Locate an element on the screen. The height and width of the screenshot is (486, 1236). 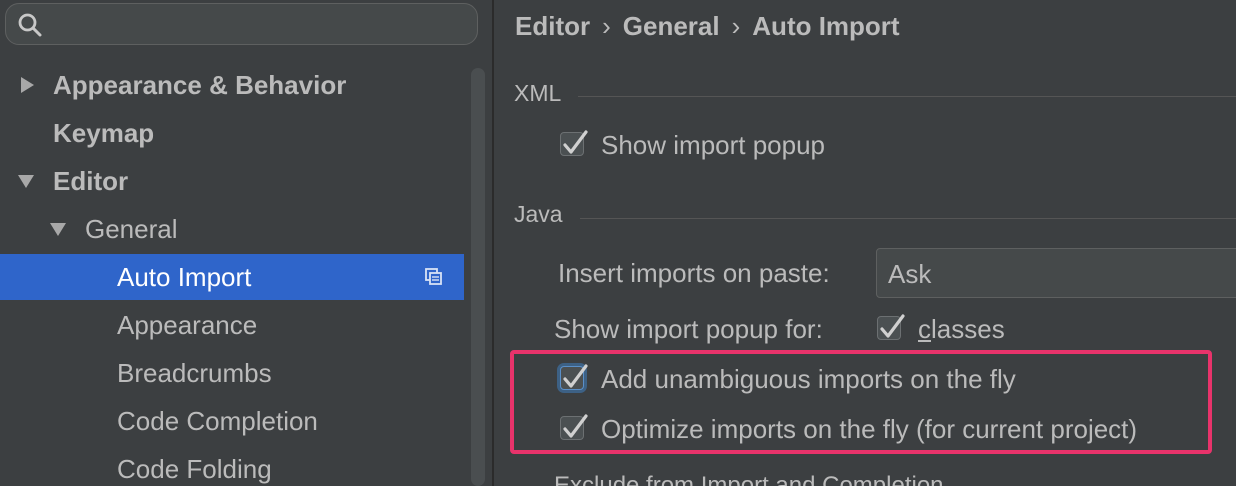
sidebar-item-code-folding: Code Folding is located at coordinates (232, 466).